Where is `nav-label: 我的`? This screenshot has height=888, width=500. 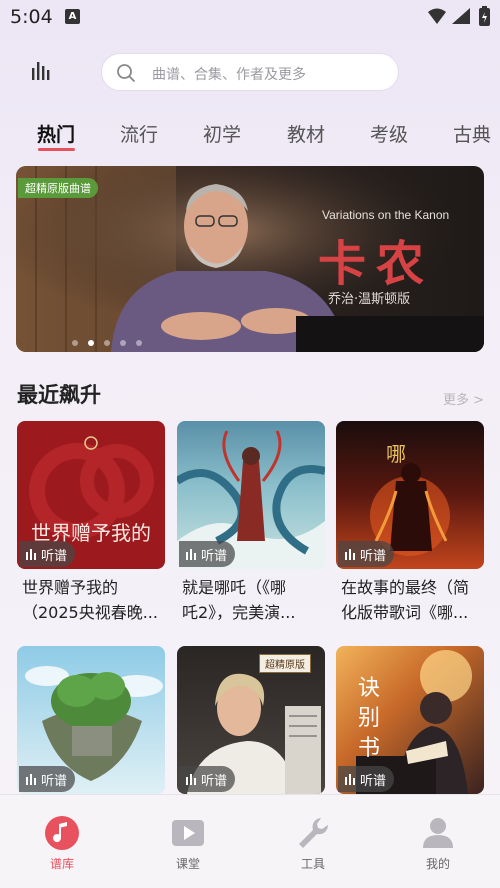 nav-label: 我的 is located at coordinates (437, 864).